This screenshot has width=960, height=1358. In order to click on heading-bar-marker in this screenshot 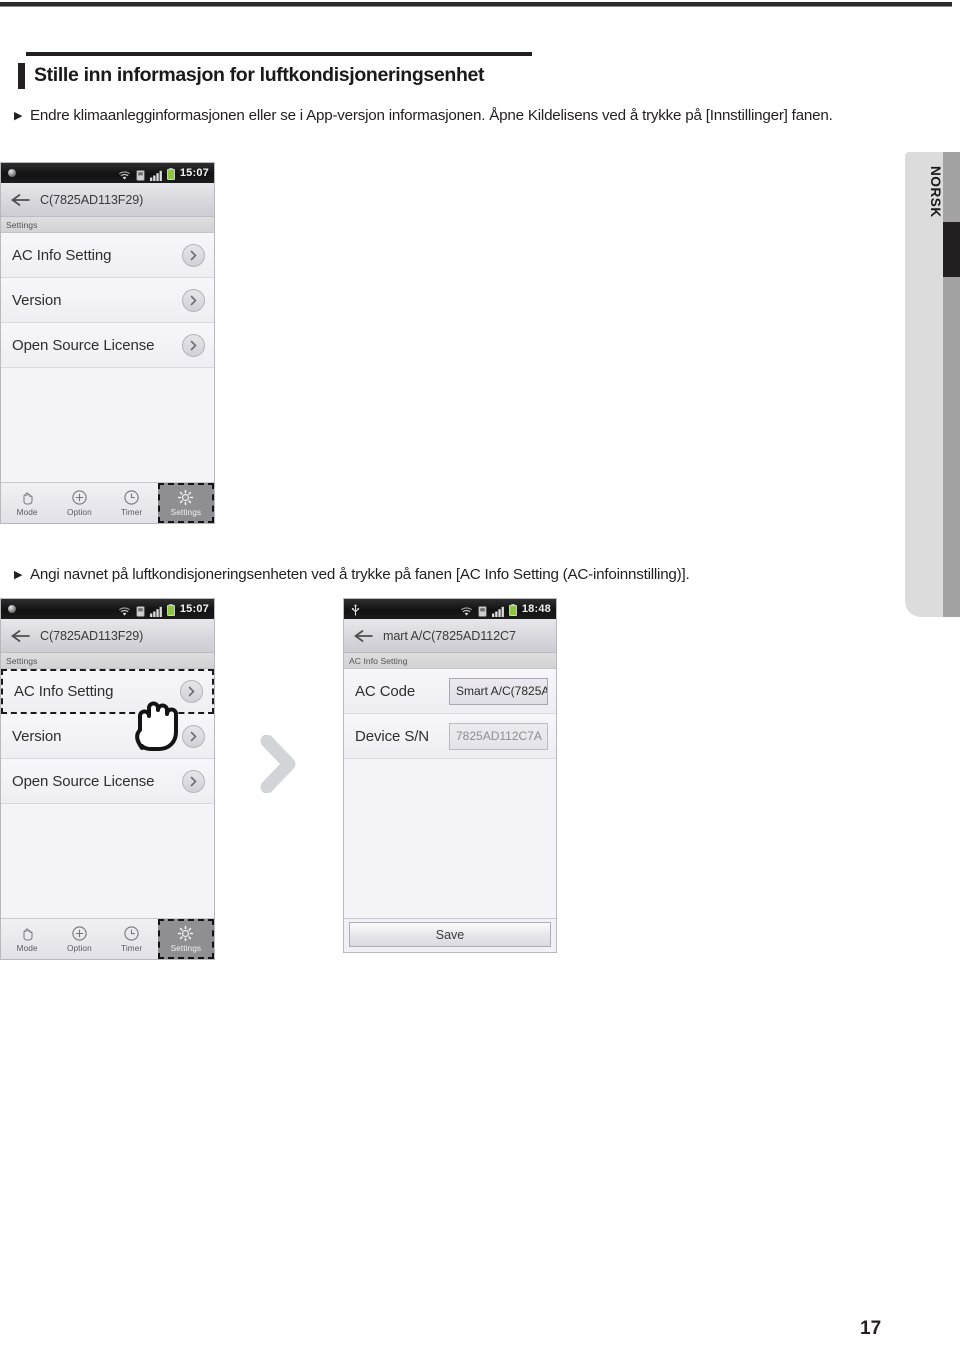, I will do `click(21, 76)`.